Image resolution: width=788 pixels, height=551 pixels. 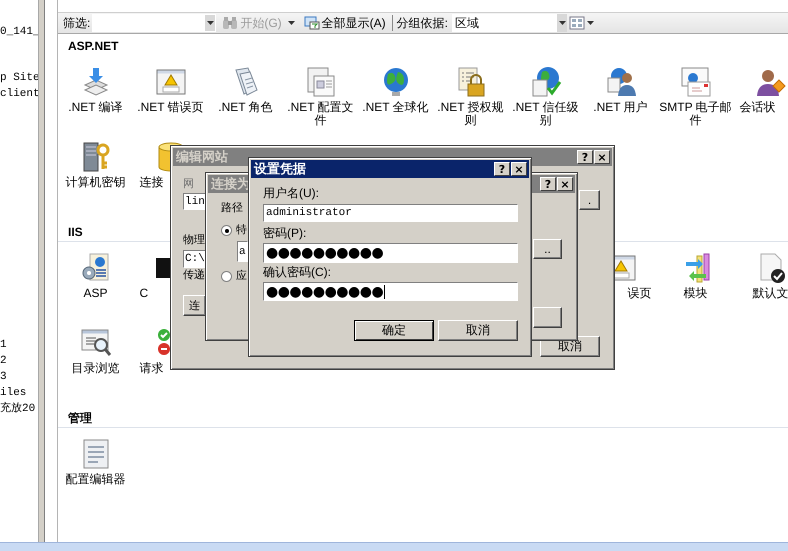 I want to click on dialog-title: 编辑网站, so click(x=202, y=157).